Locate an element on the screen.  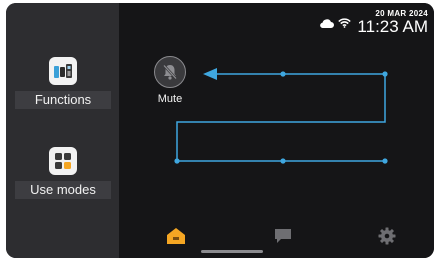
grid-modes-icon is located at coordinates (63, 161).